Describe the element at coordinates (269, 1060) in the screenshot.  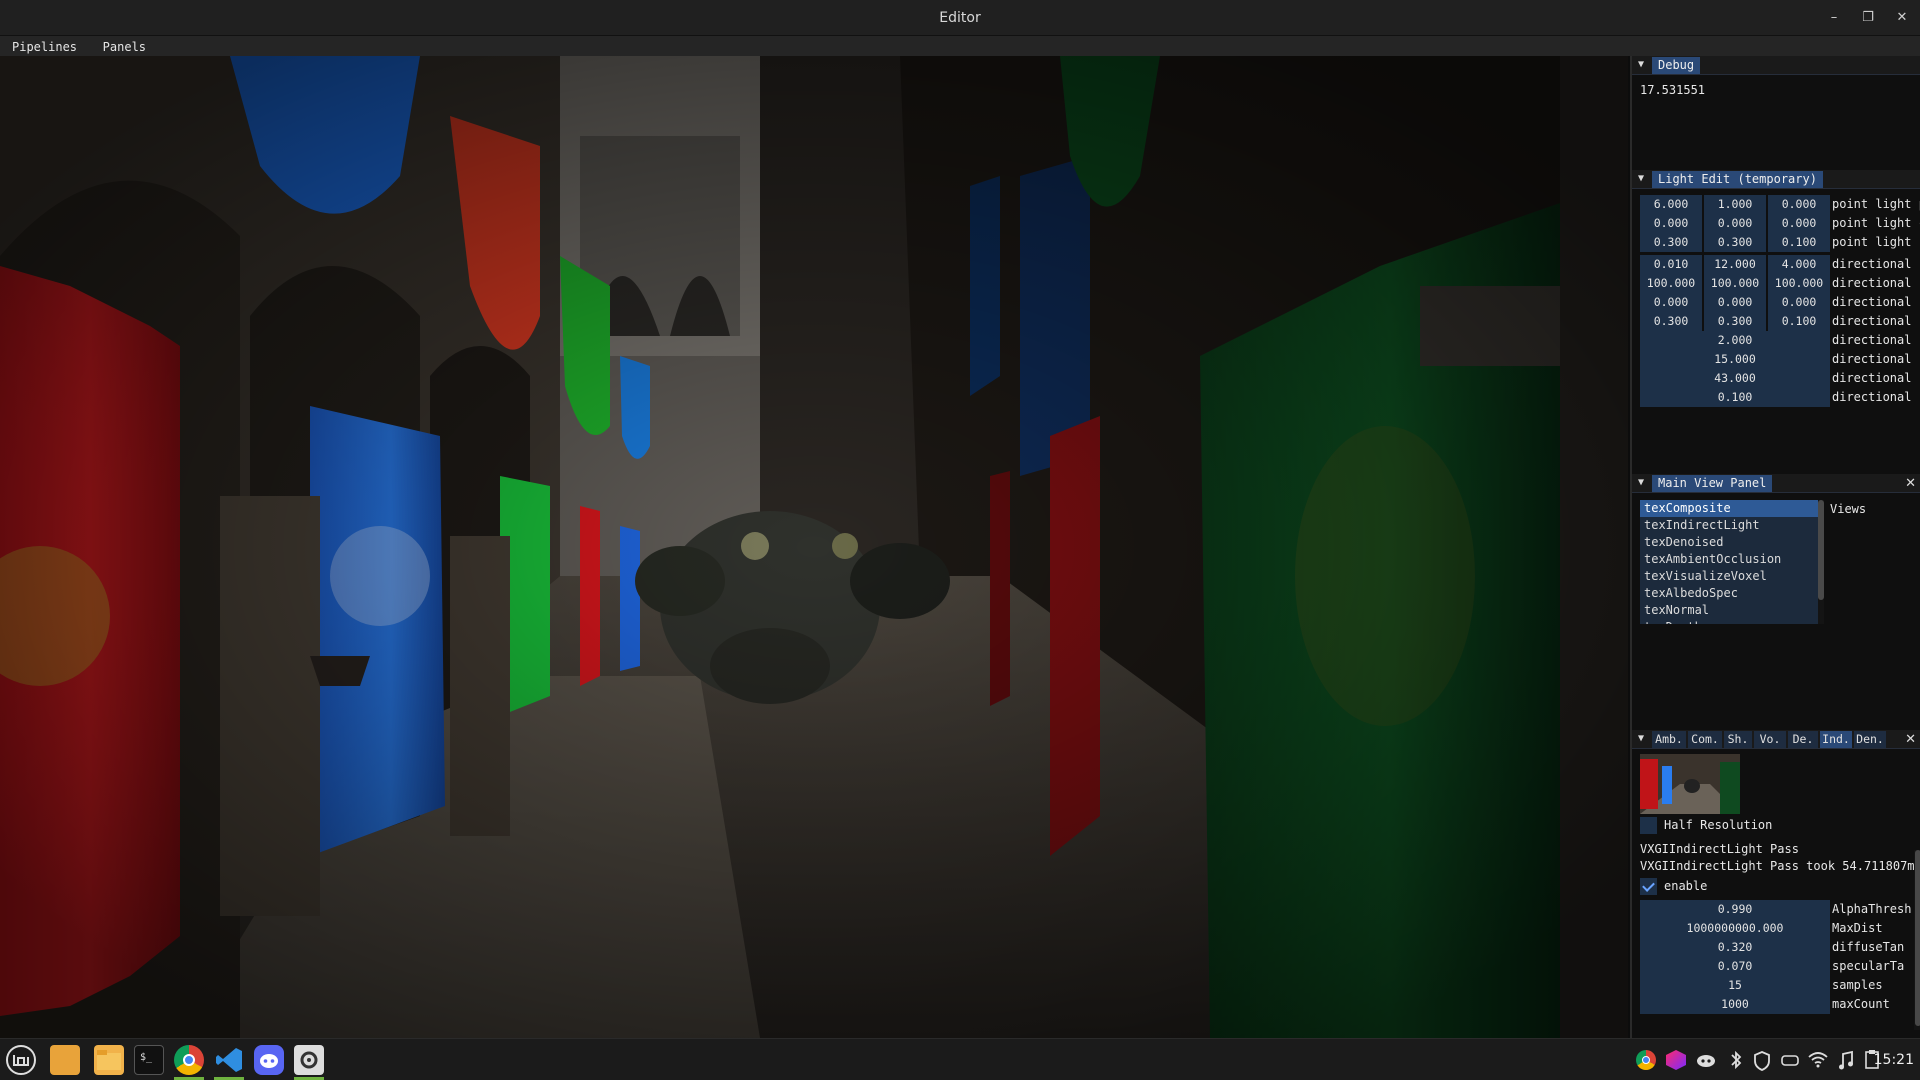
I see `discord-icon` at that location.